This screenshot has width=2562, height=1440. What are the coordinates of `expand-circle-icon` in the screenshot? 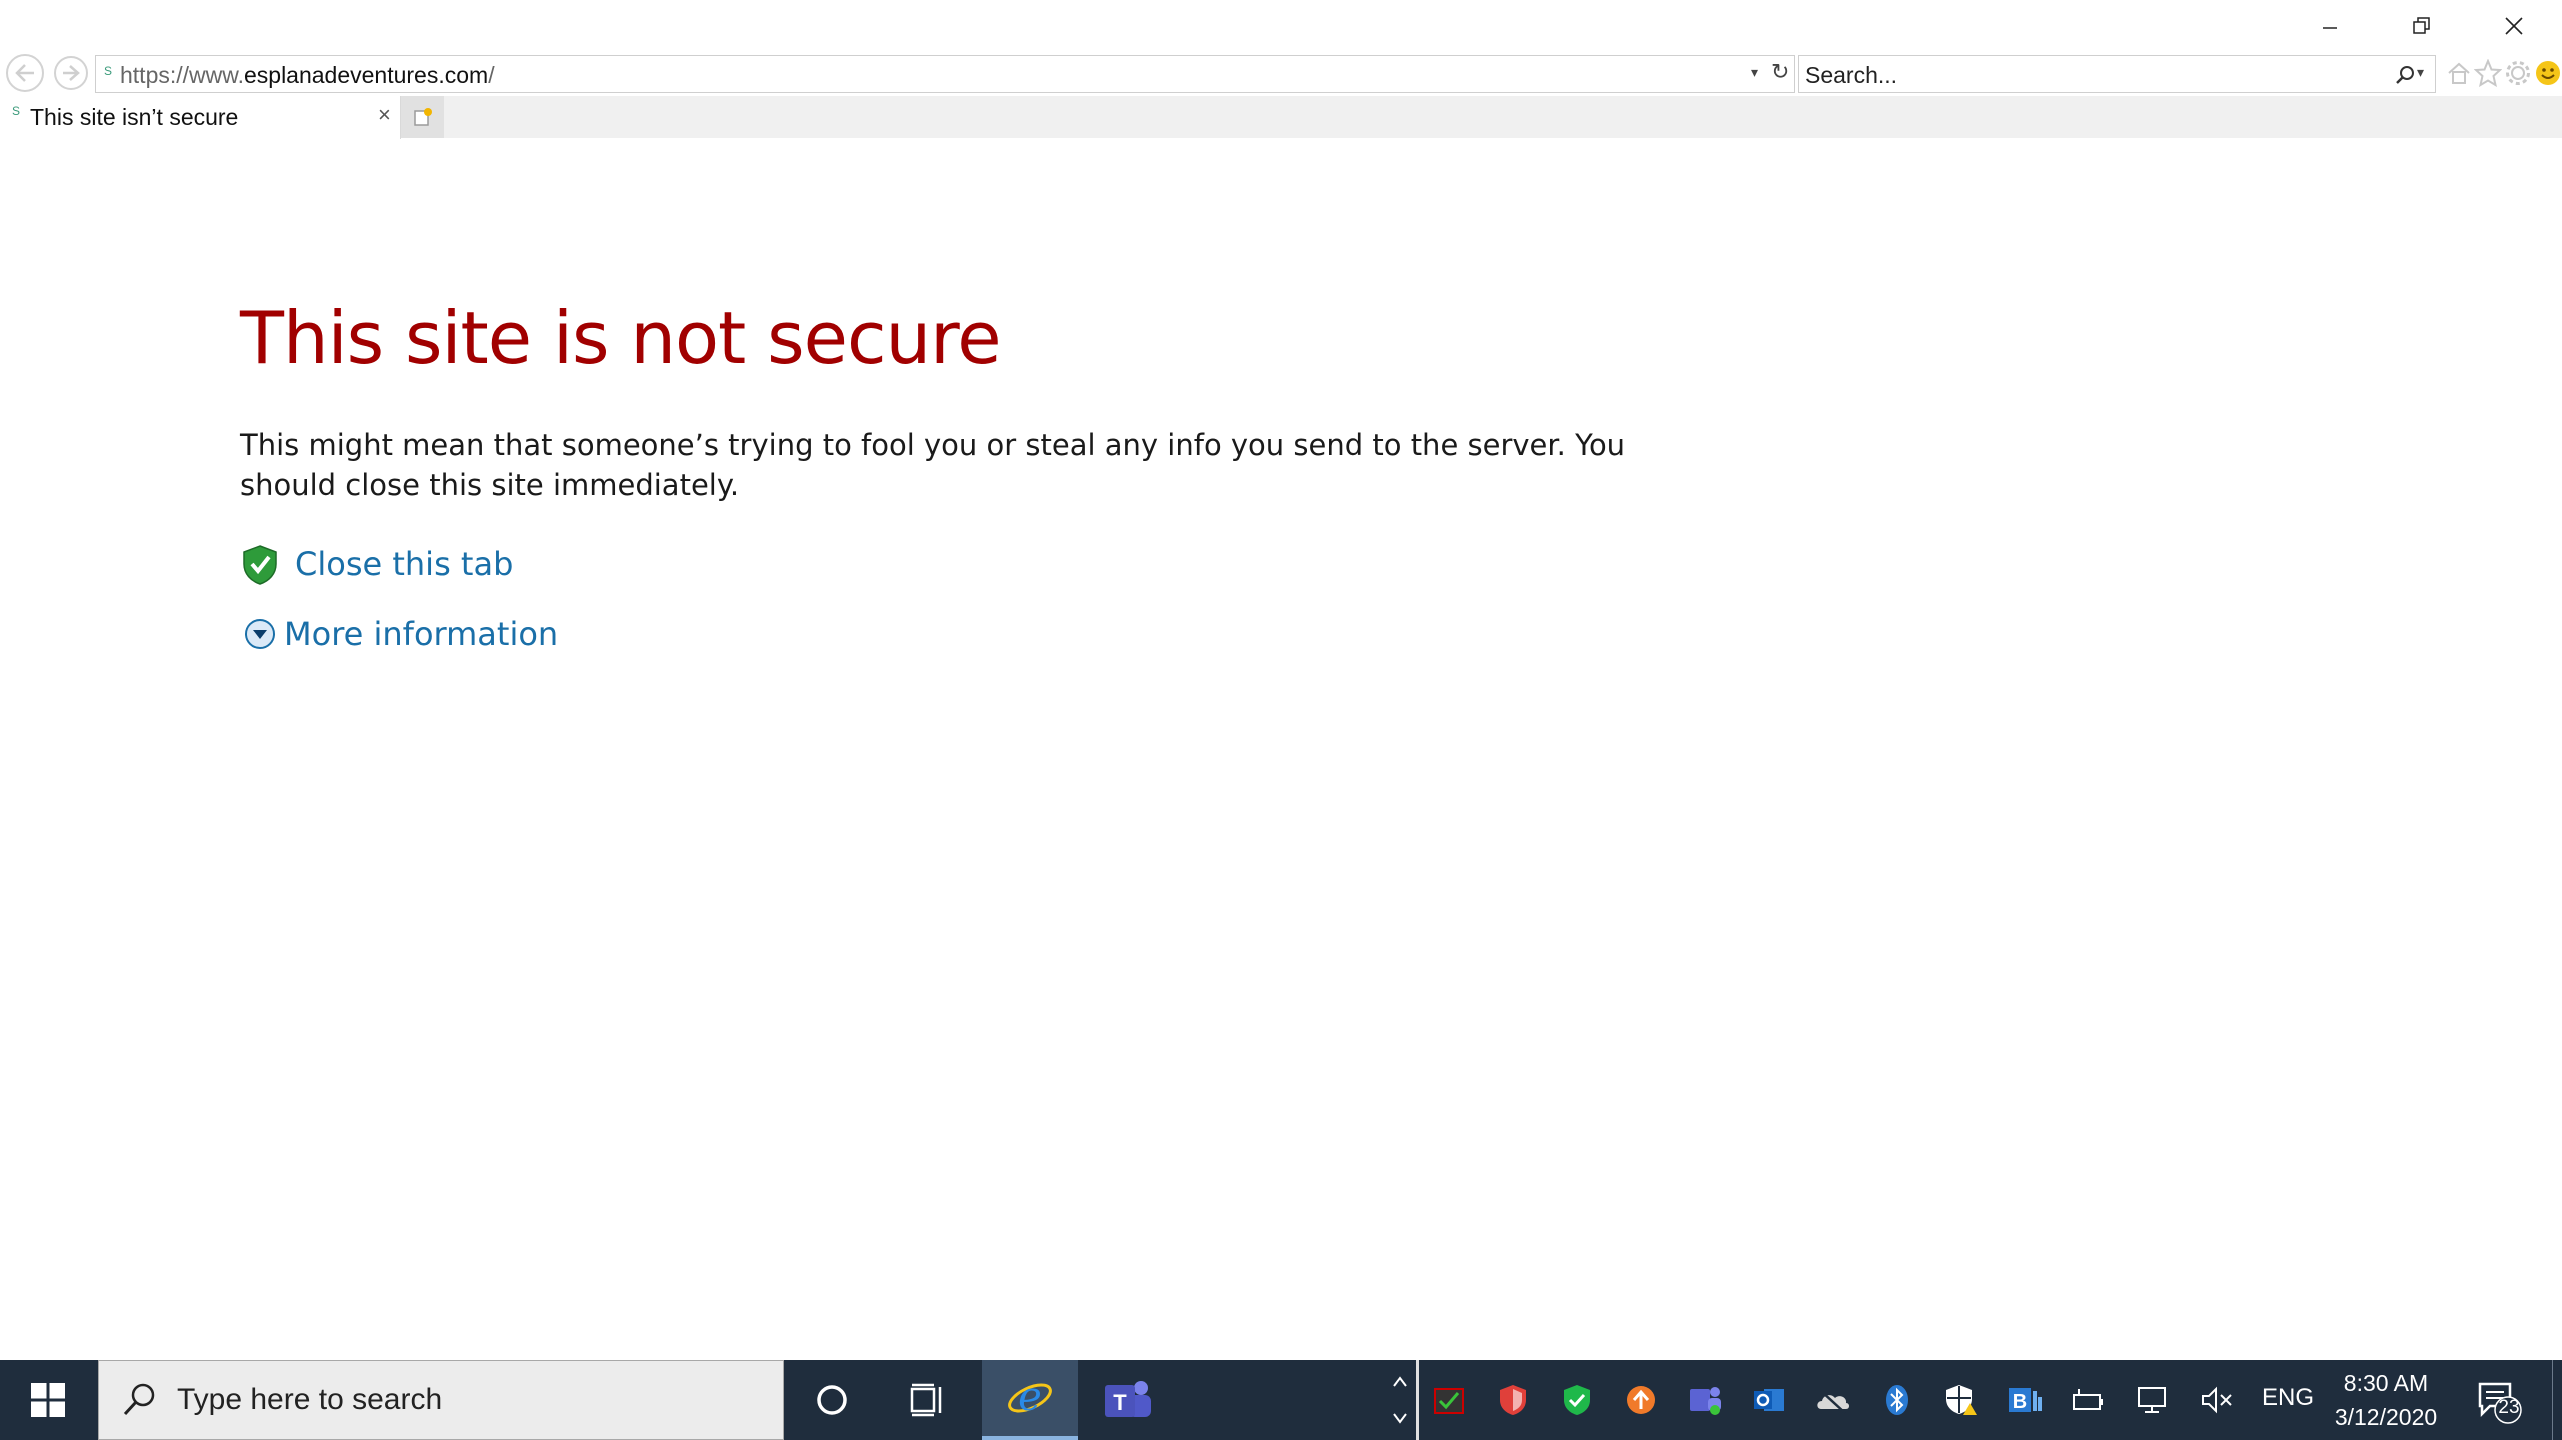 It's located at (260, 634).